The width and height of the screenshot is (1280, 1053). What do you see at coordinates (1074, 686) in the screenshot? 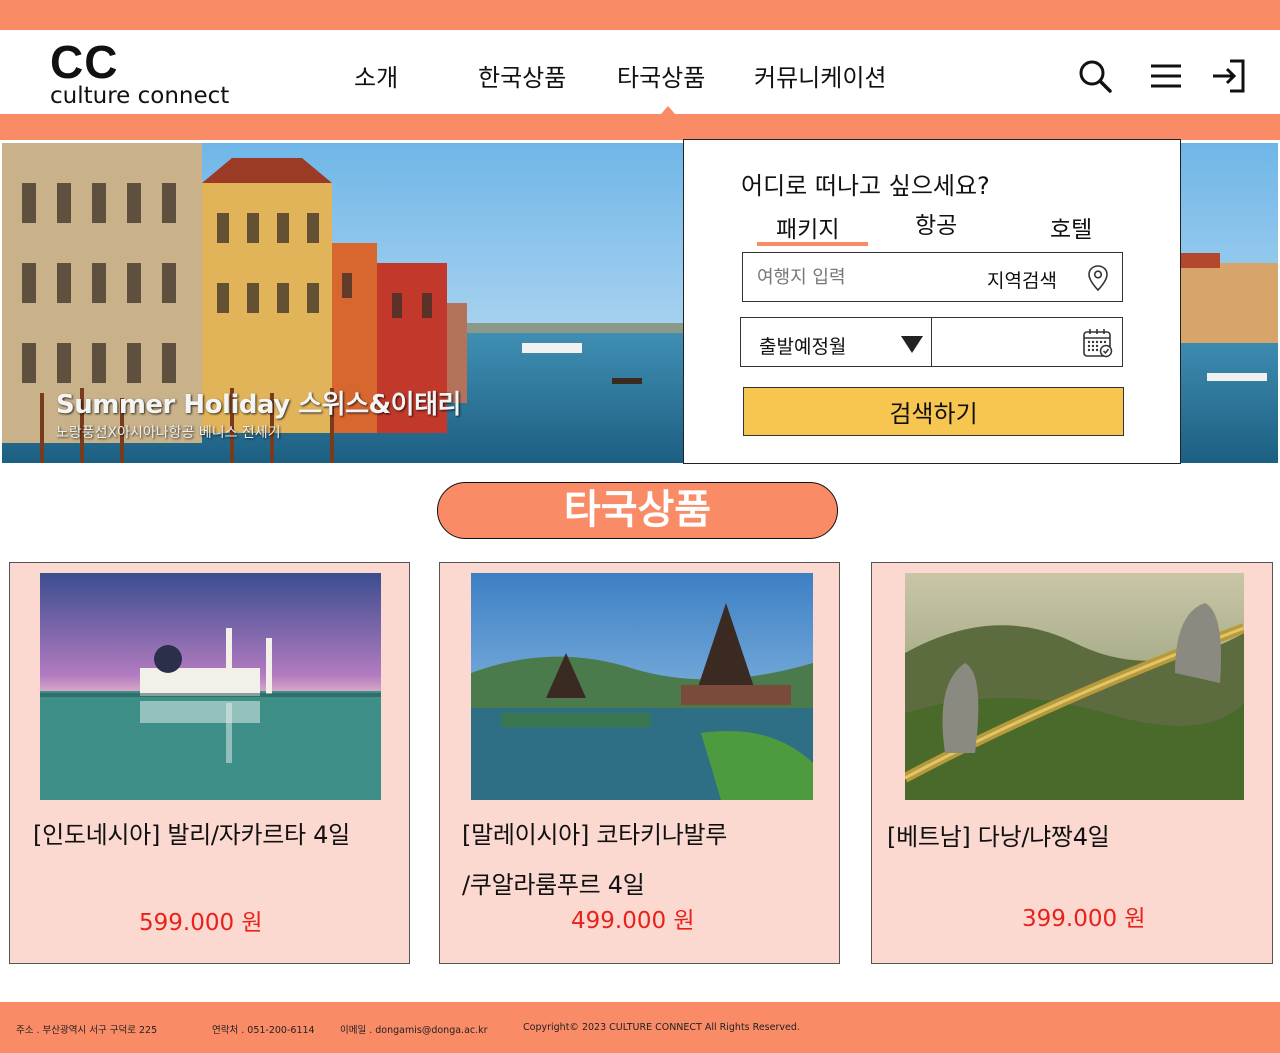
I see `product-image-golden-bridge` at bounding box center [1074, 686].